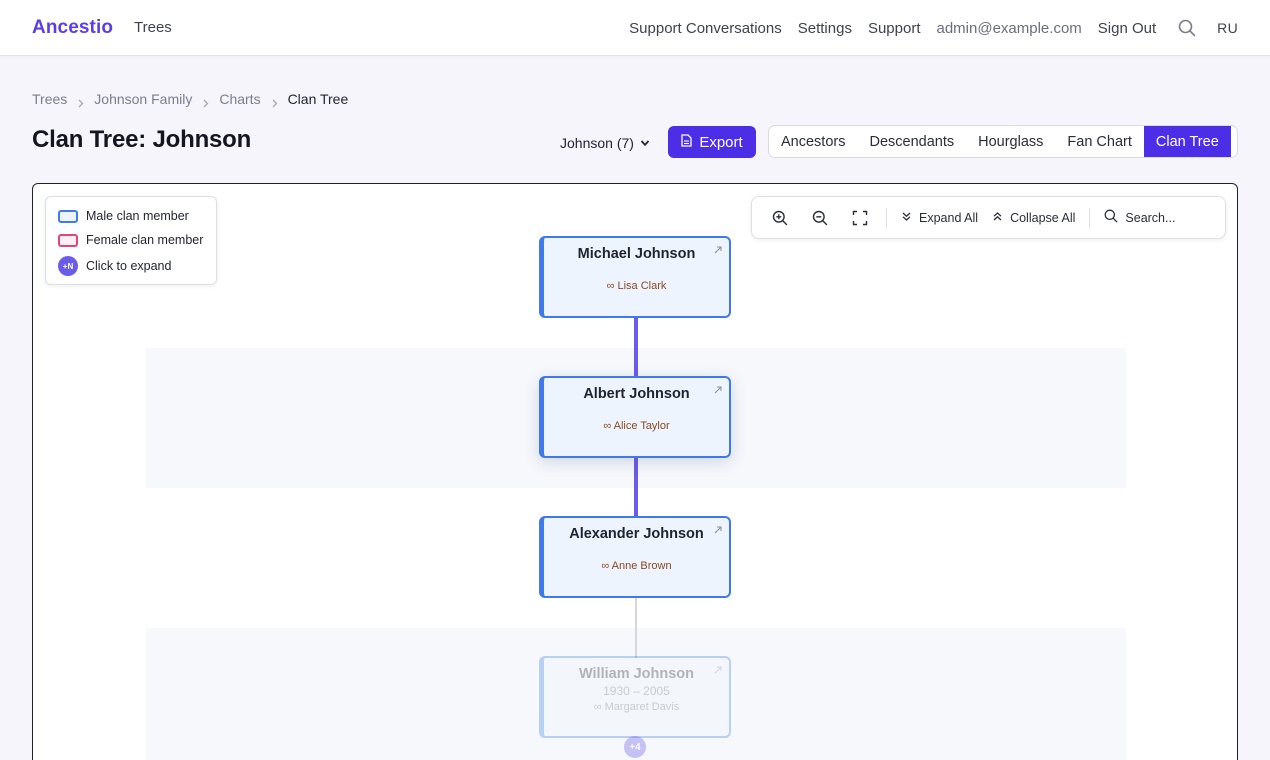  Describe the element at coordinates (860, 218) in the screenshot. I see `fit-screen-icon` at that location.